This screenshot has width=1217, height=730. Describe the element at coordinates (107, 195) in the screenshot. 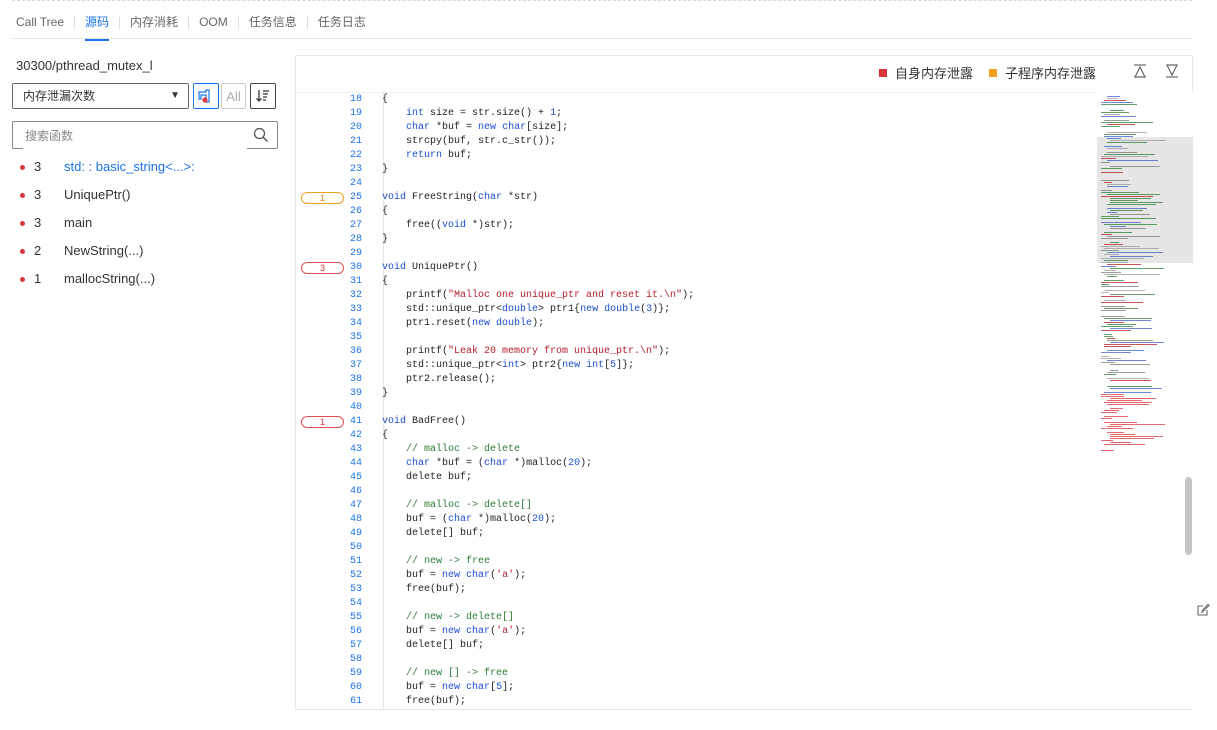

I see `list-item: 3 UniquePtr()` at that location.